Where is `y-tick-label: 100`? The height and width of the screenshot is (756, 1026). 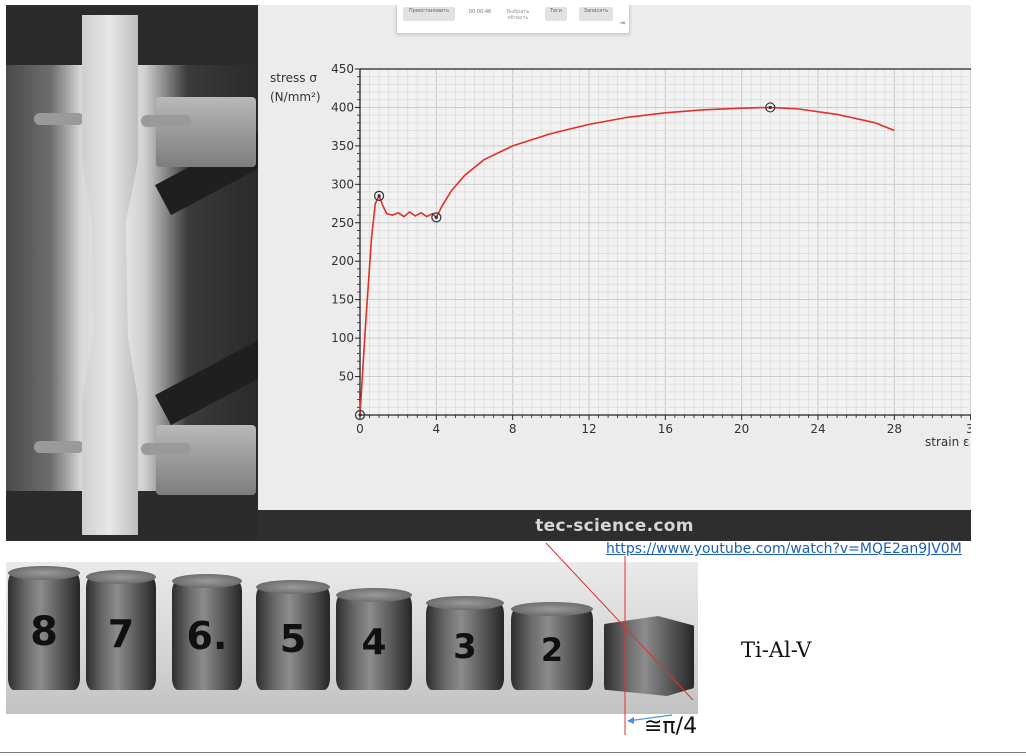
y-tick-label: 100 is located at coordinates (342, 338).